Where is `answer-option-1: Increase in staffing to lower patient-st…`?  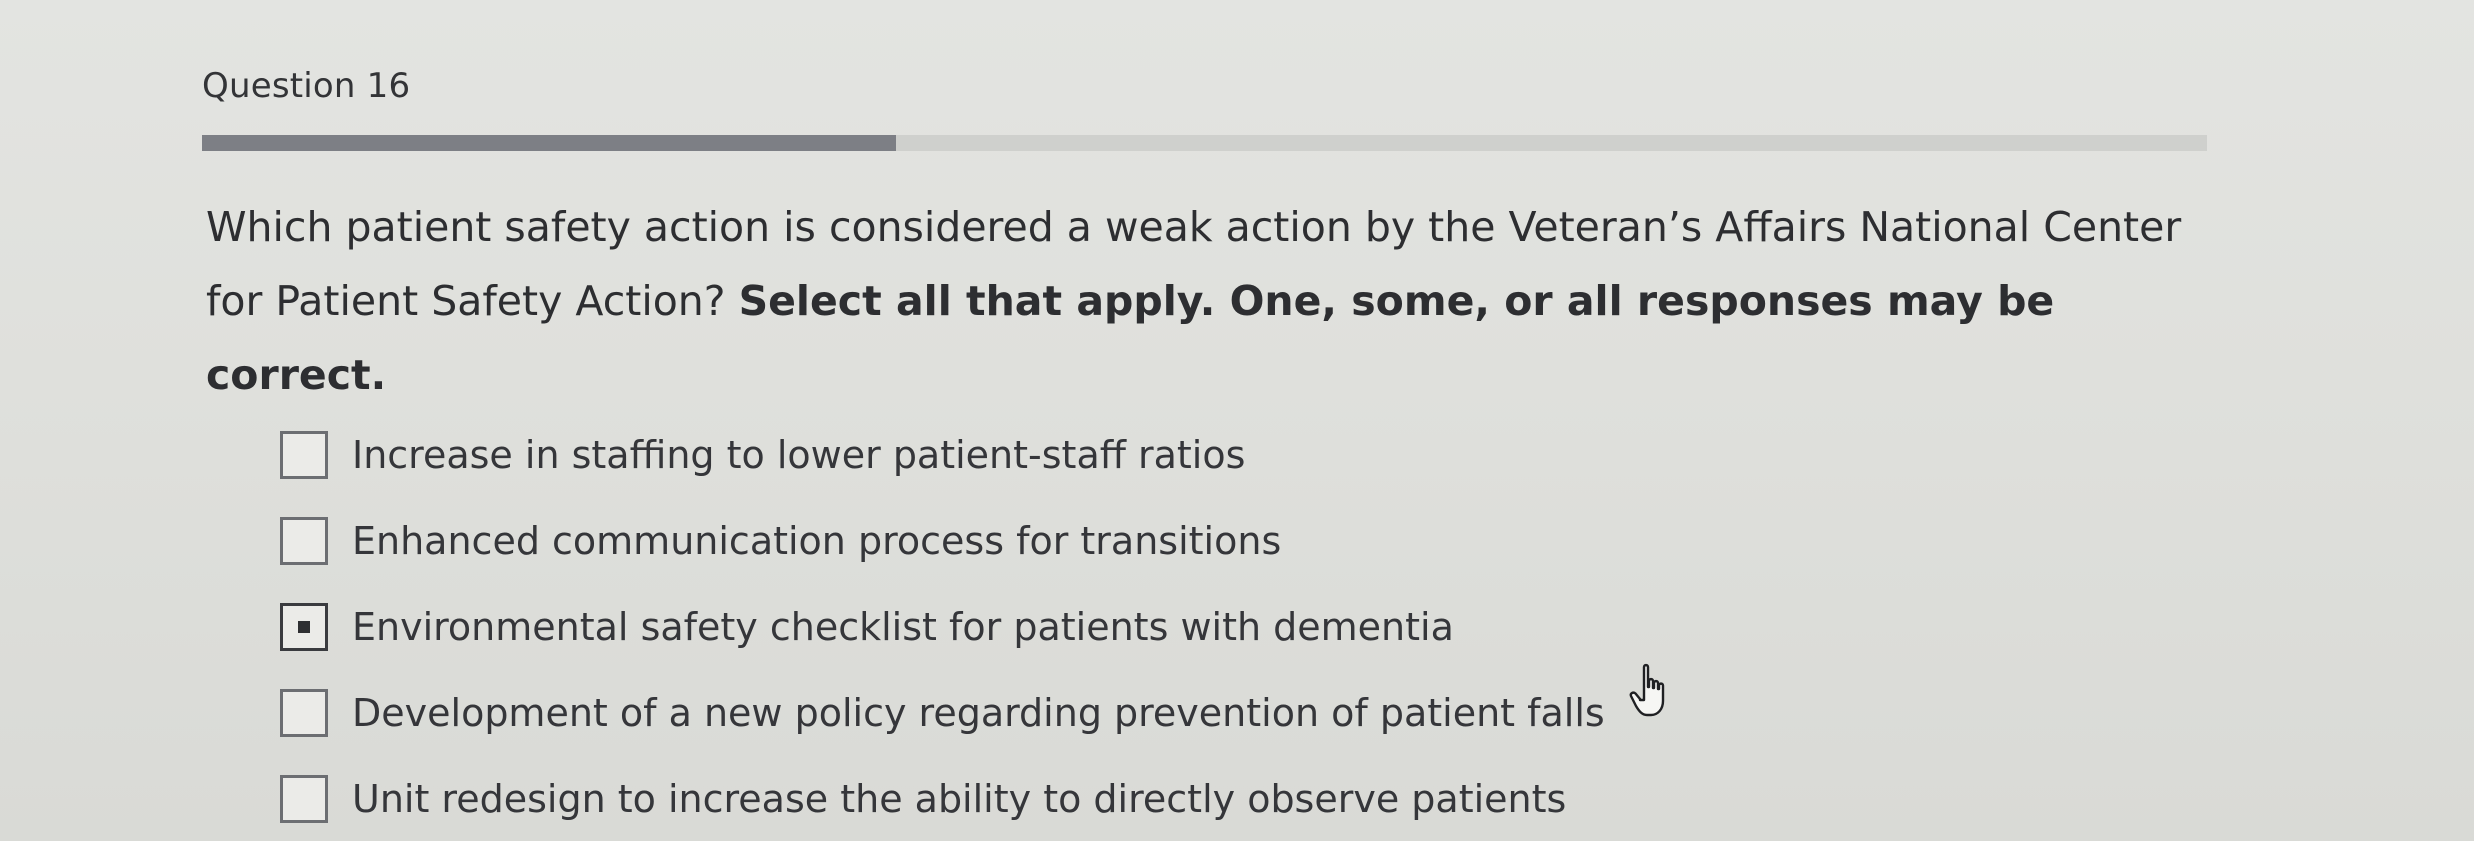
answer-option-1: Increase in staffing to lower patient-st… is located at coordinates (762, 455).